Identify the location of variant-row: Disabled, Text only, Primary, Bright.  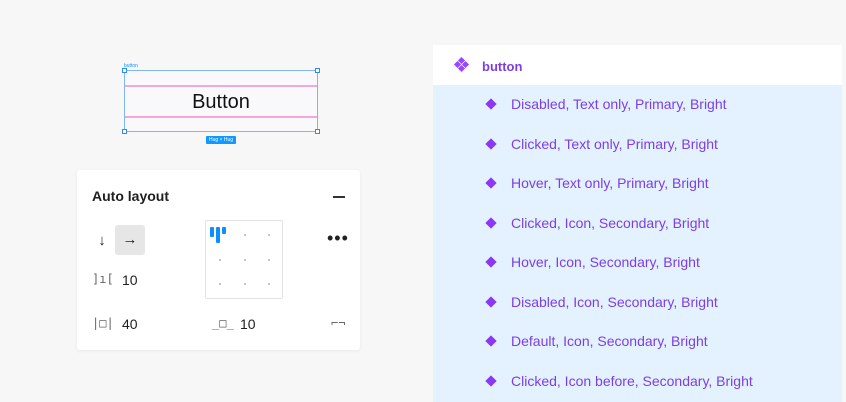
(637, 105).